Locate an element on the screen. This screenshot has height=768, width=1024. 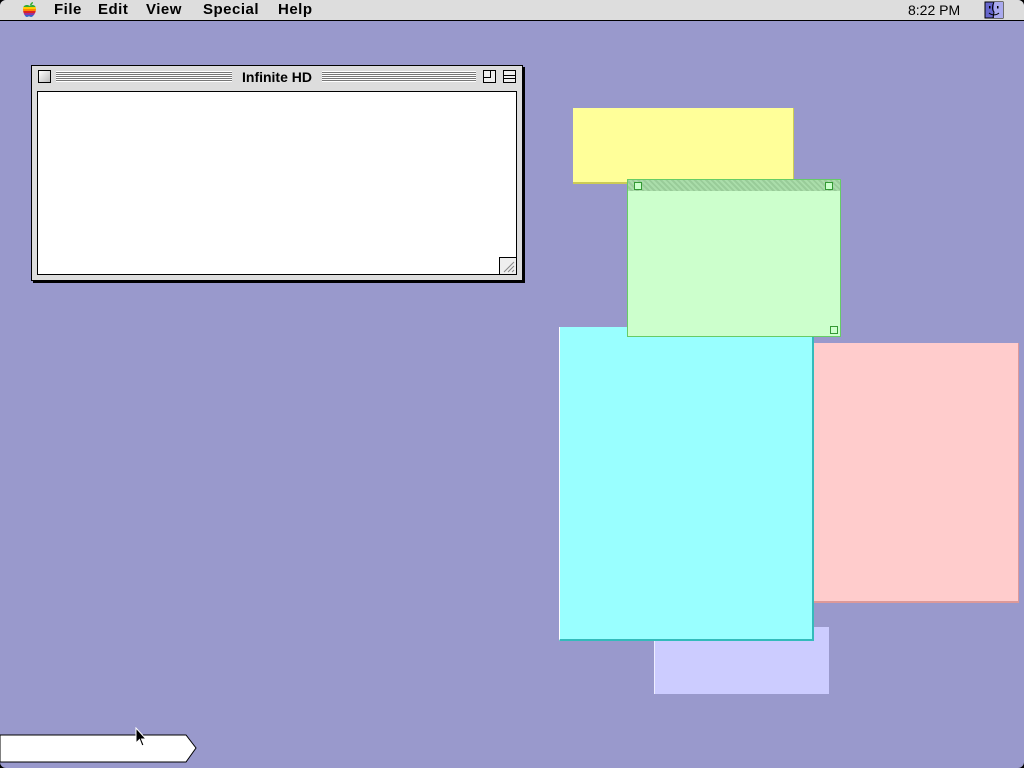
sticky-title-bar is located at coordinates (734, 185).